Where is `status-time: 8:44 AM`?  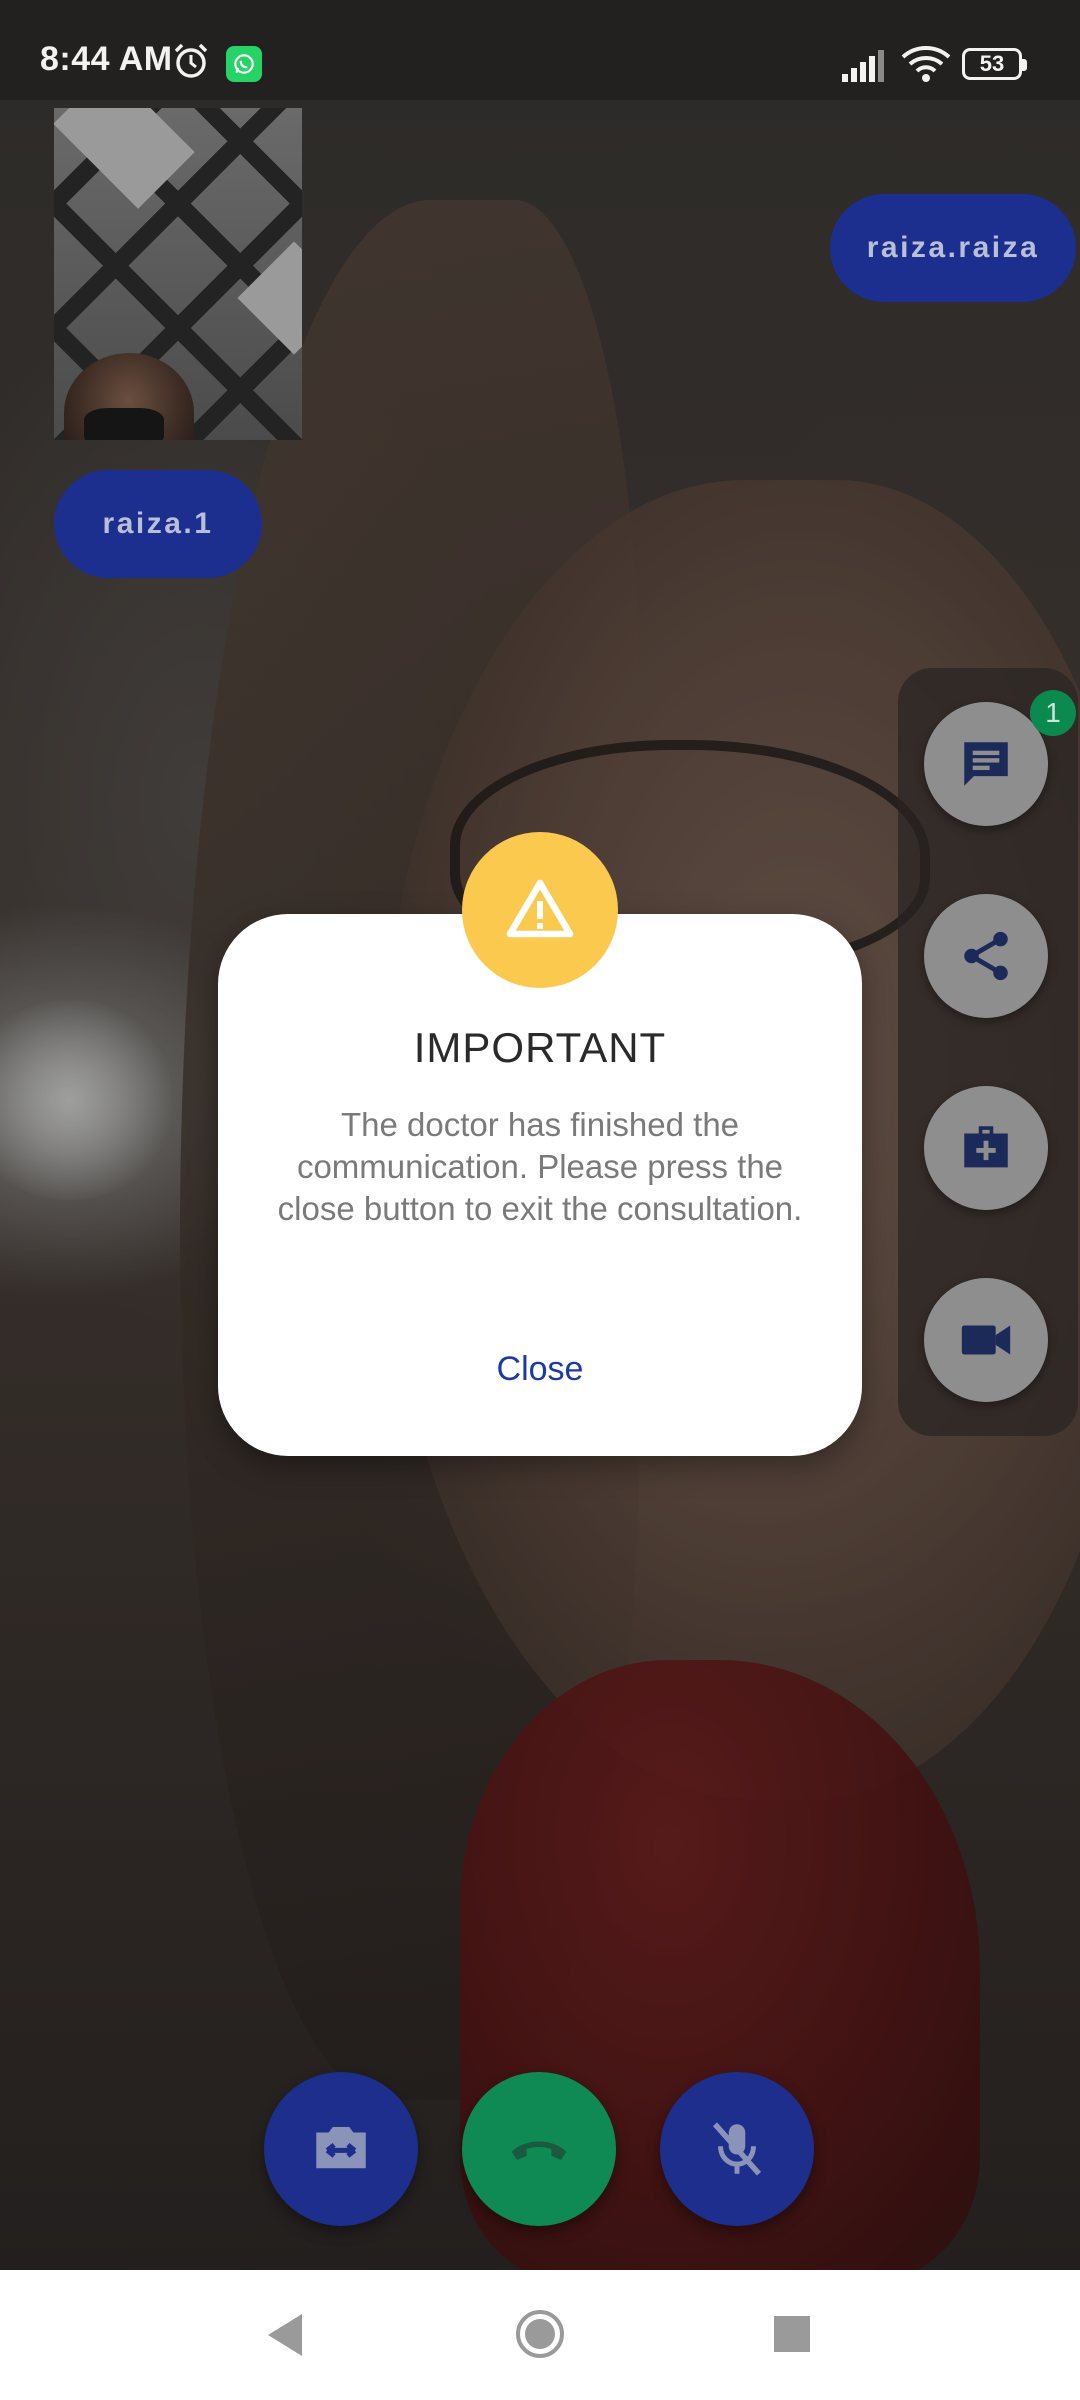
status-time: 8:44 AM is located at coordinates (106, 59).